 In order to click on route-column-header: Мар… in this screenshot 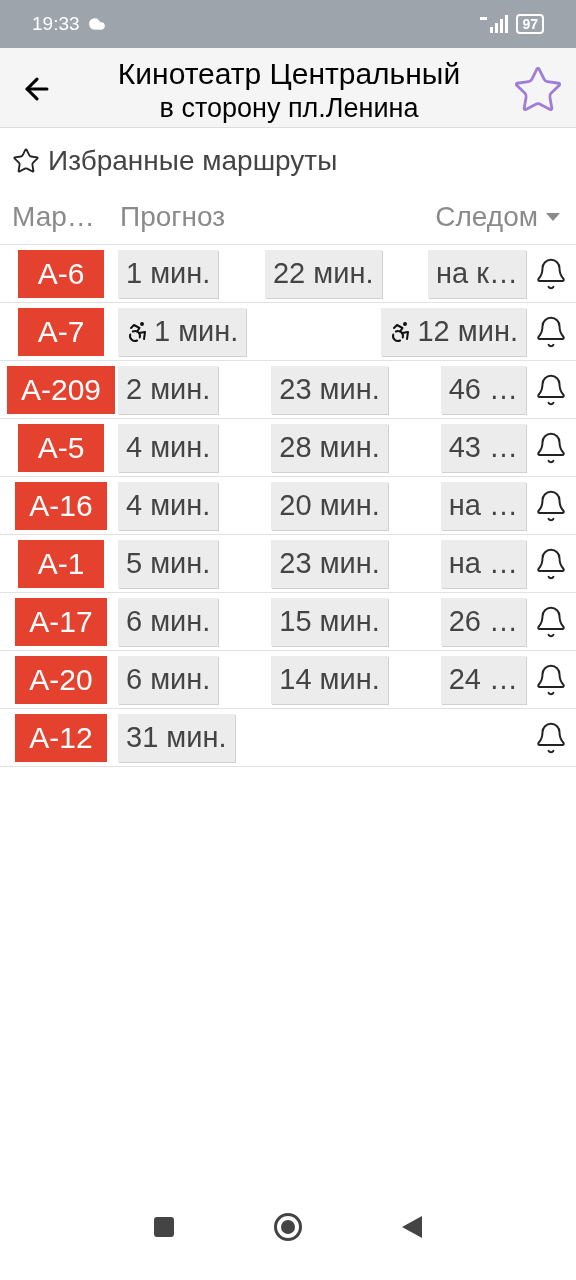, I will do `click(54, 217)`.